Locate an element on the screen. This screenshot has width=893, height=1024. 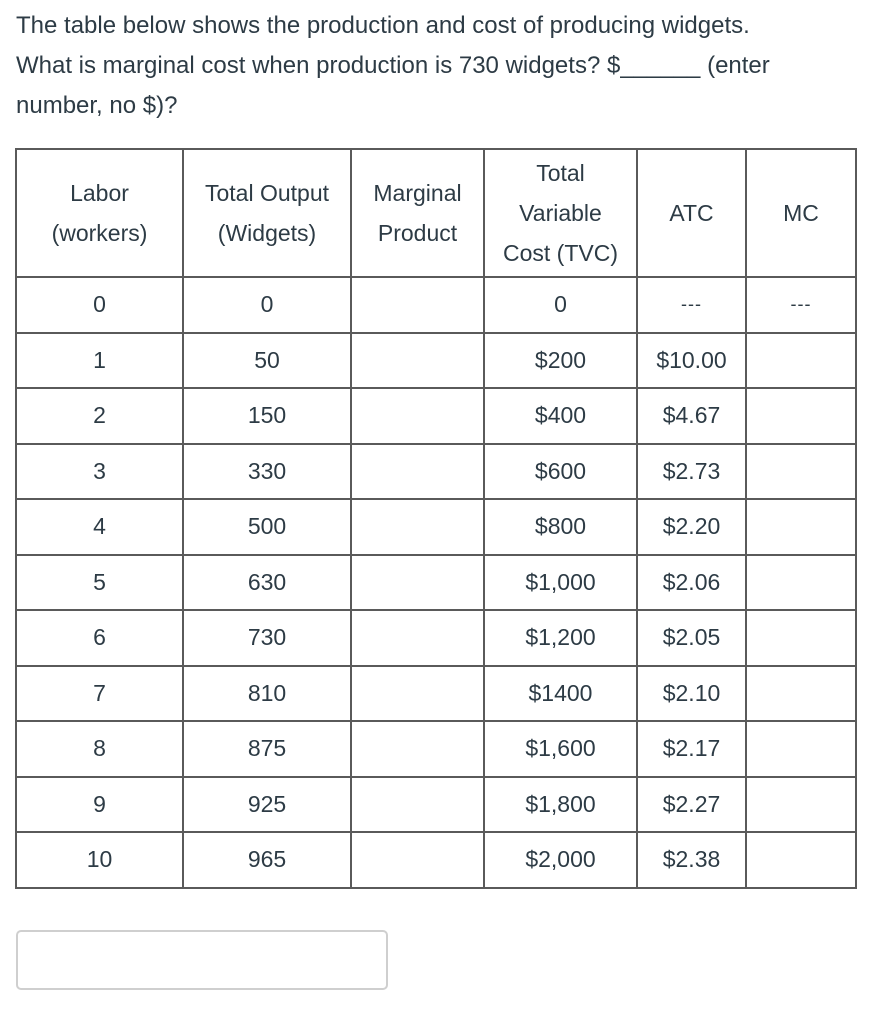
header-atc-line1: ATC is located at coordinates (691, 213).